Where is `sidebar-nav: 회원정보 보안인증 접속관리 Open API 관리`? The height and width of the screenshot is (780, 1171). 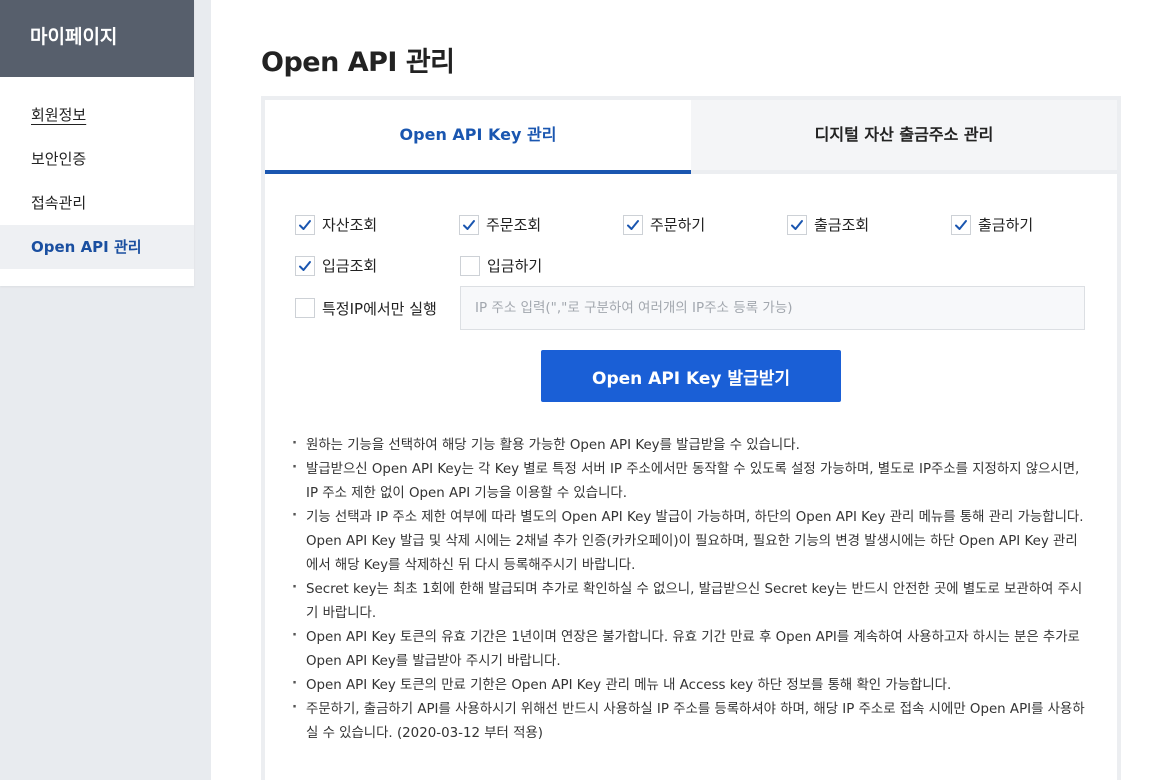 sidebar-nav: 회원정보 보안인증 접속관리 Open API 관리 is located at coordinates (97, 173).